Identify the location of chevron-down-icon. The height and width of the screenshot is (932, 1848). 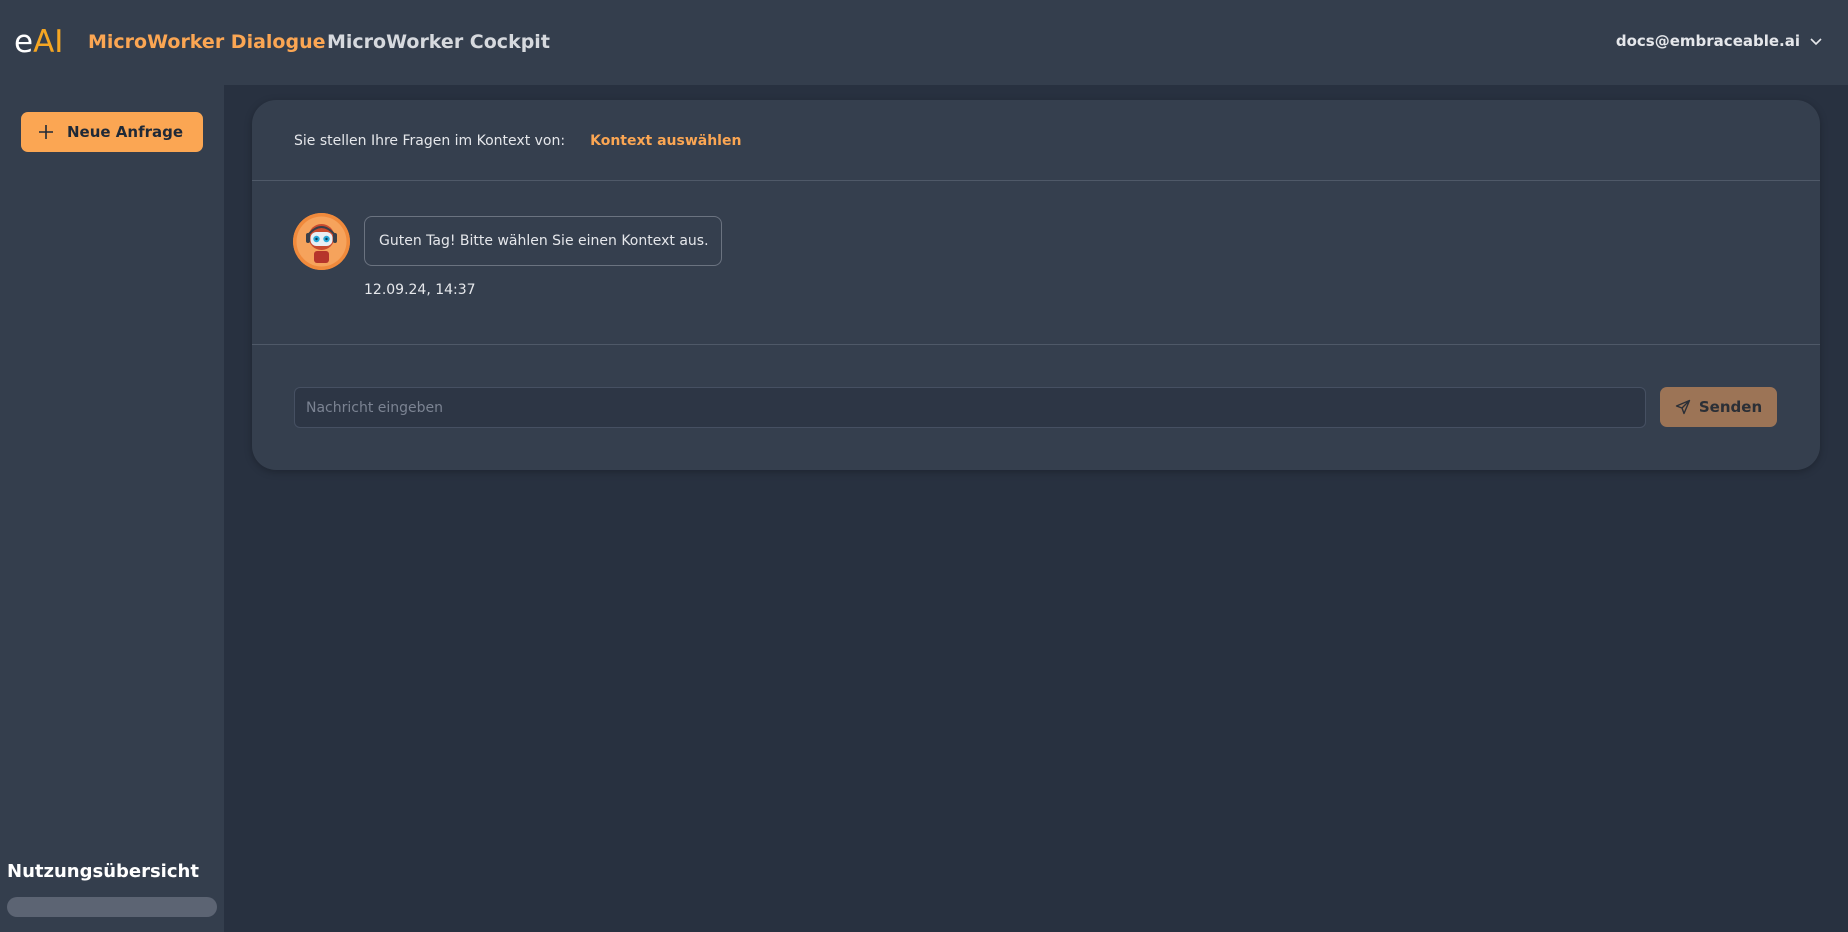
(1816, 42).